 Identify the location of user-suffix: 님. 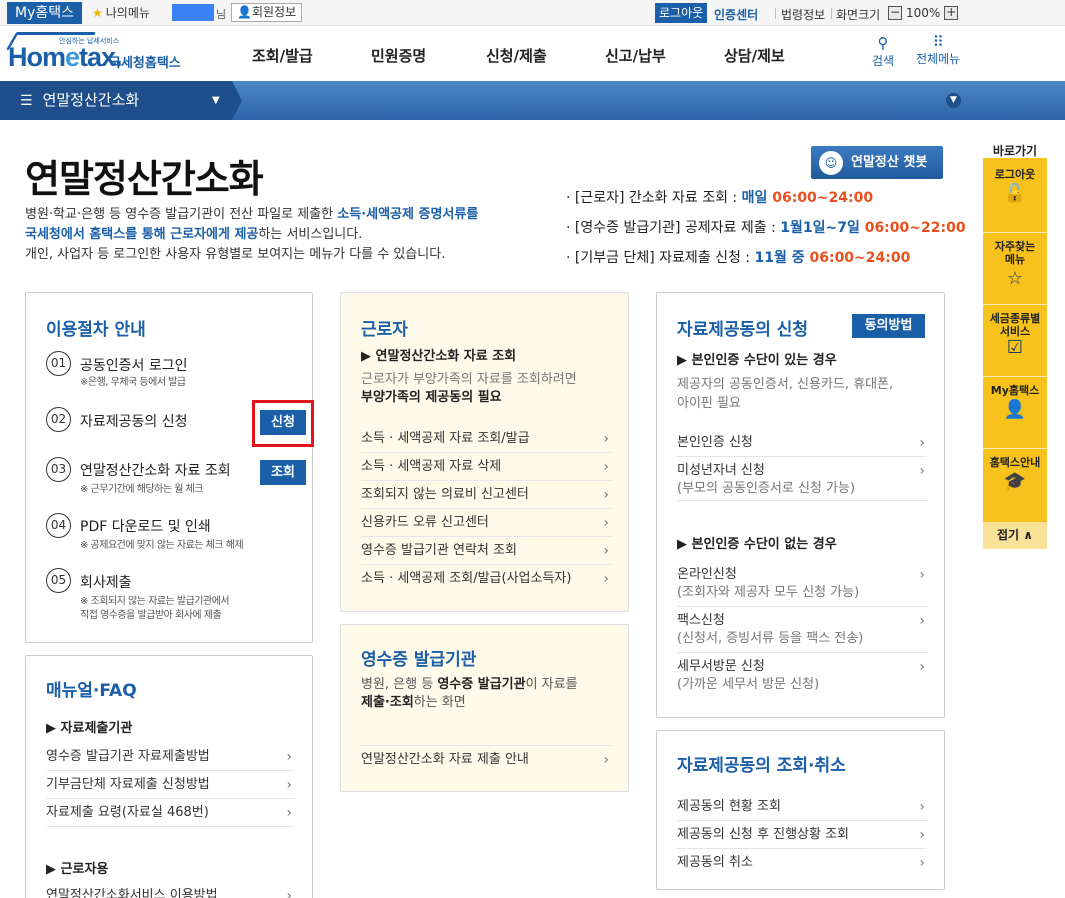
(221, 14).